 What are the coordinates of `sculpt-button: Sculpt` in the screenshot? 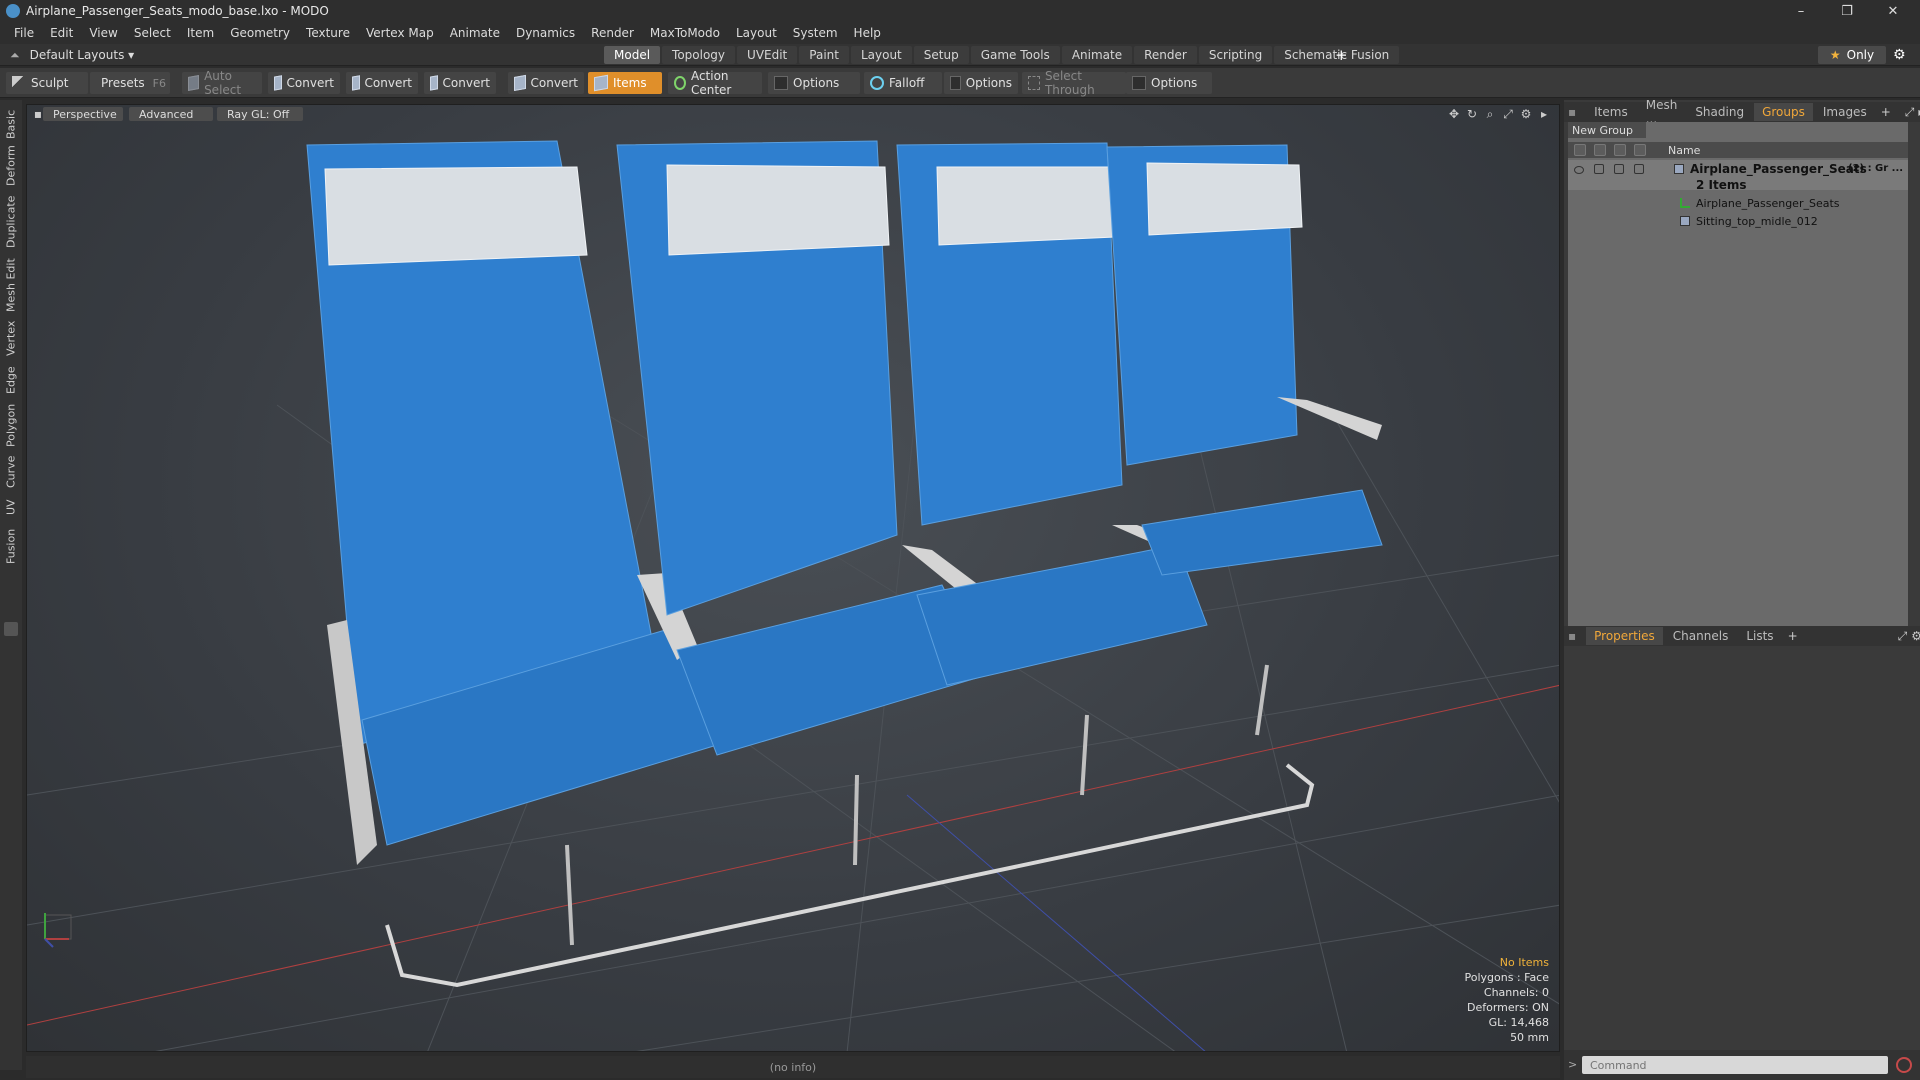 It's located at (47, 83).